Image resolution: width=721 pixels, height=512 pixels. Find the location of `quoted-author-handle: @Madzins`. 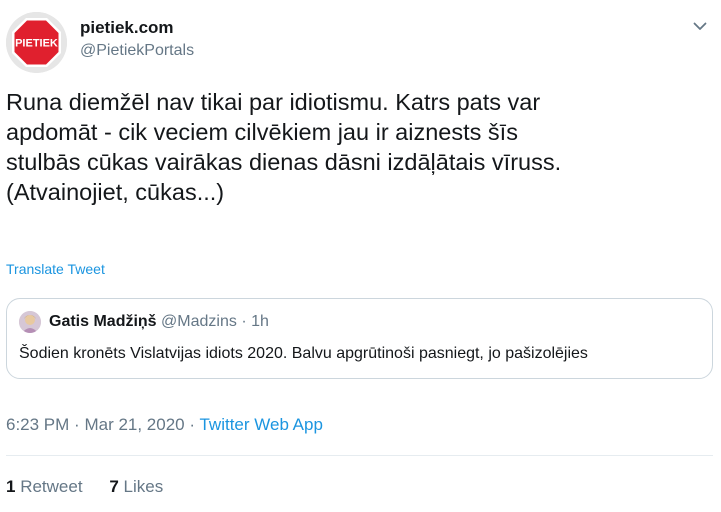

quoted-author-handle: @Madzins is located at coordinates (199, 321).